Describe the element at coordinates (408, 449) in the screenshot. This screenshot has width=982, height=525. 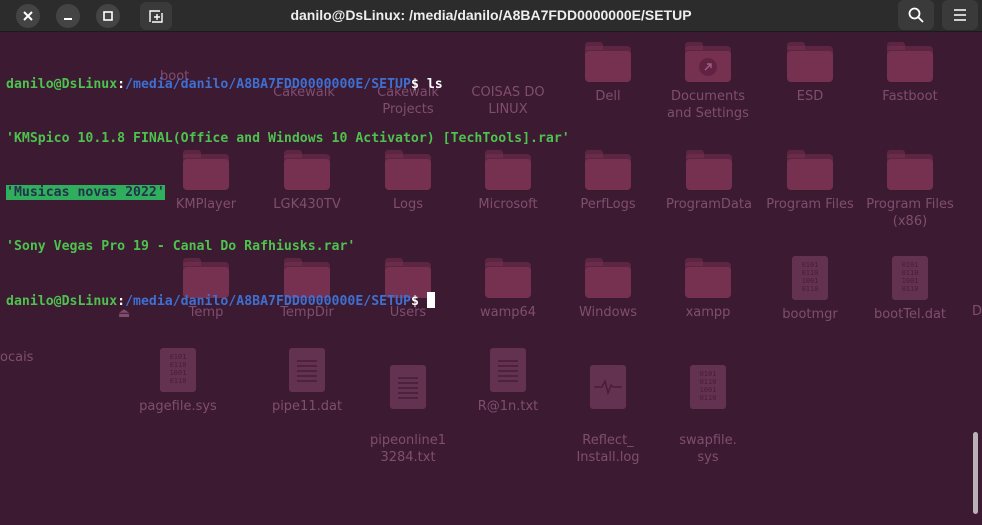
I see `bg-item-label: pipeonline1 3284.txt` at that location.